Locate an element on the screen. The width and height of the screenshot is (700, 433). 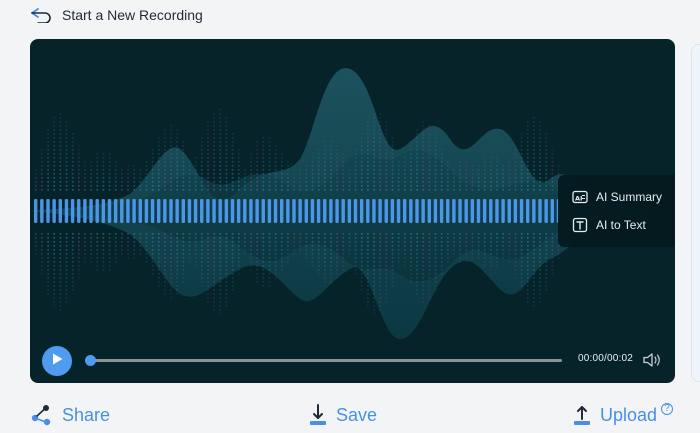
start-new-recording-link: Start a New Recording is located at coordinates (116, 15).